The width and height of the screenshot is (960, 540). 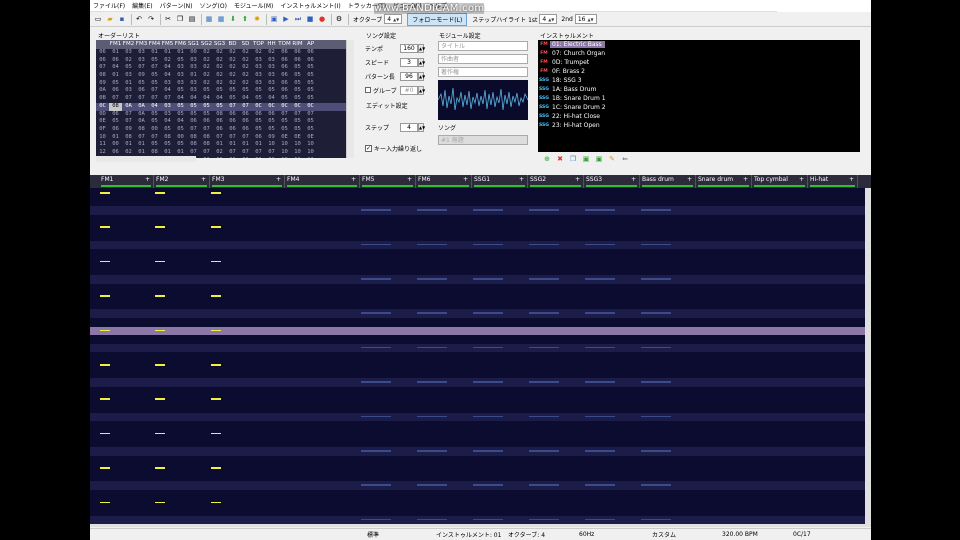 What do you see at coordinates (258, 107) in the screenshot?
I see `order-cell: 0C` at bounding box center [258, 107].